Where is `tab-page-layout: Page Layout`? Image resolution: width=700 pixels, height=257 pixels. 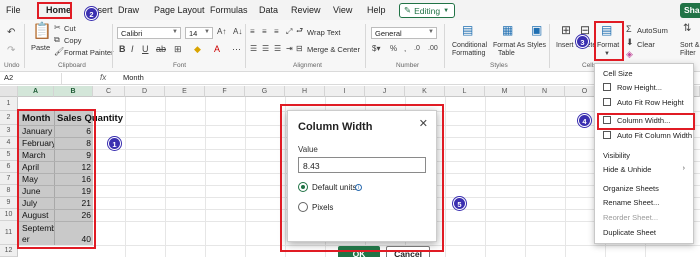 tab-page-layout: Page Layout is located at coordinates (179, 10).